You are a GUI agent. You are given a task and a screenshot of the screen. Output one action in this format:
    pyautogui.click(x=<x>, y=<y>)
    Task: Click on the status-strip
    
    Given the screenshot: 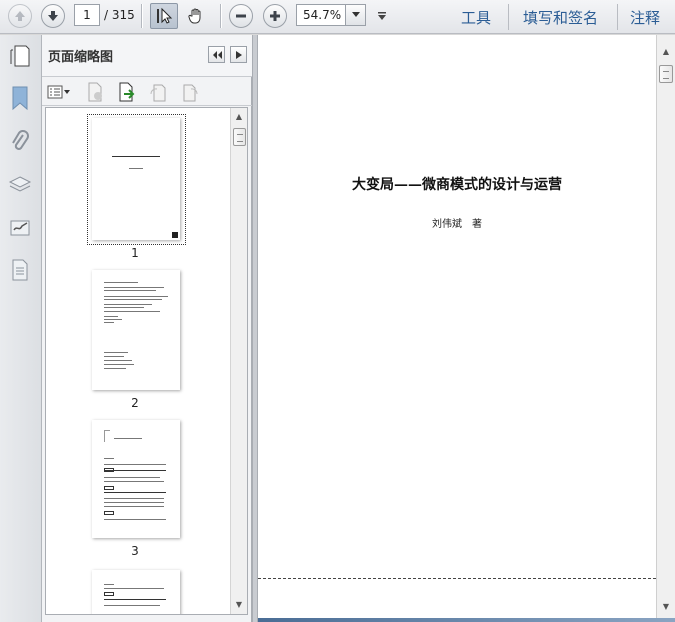 What is the action you would take?
    pyautogui.click(x=466, y=620)
    